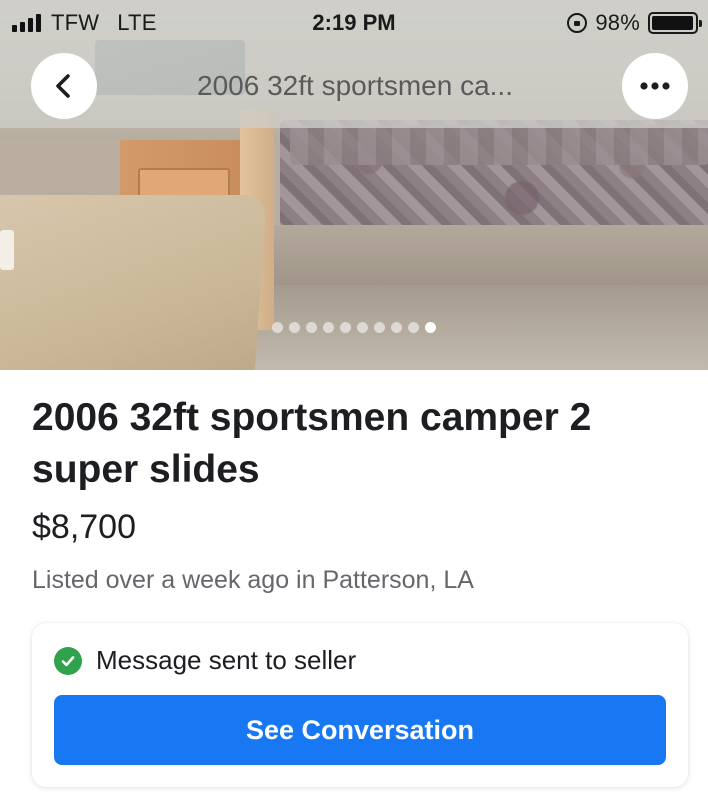 This screenshot has width=708, height=802. Describe the element at coordinates (617, 22) in the screenshot. I see `battery-percent: 98%` at that location.